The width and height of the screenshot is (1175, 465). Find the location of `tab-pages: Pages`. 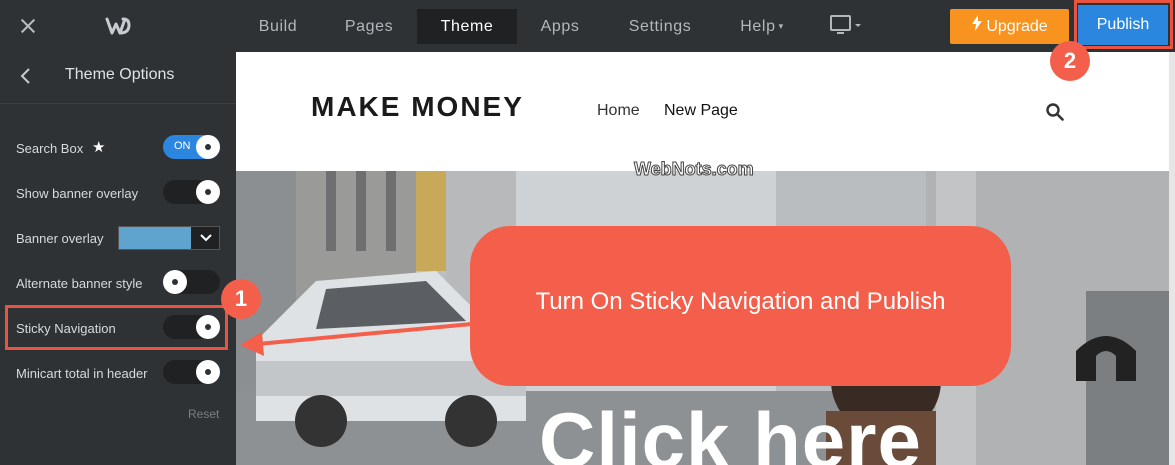

tab-pages: Pages is located at coordinates (369, 26).